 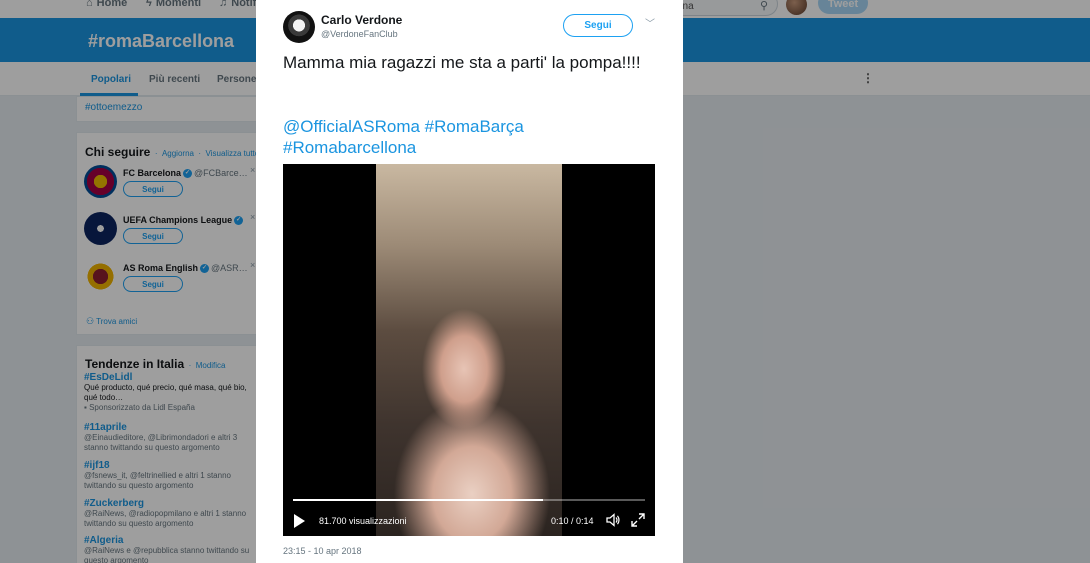 I want to click on video-views: 81.700 visualizzazioni, so click(x=363, y=521).